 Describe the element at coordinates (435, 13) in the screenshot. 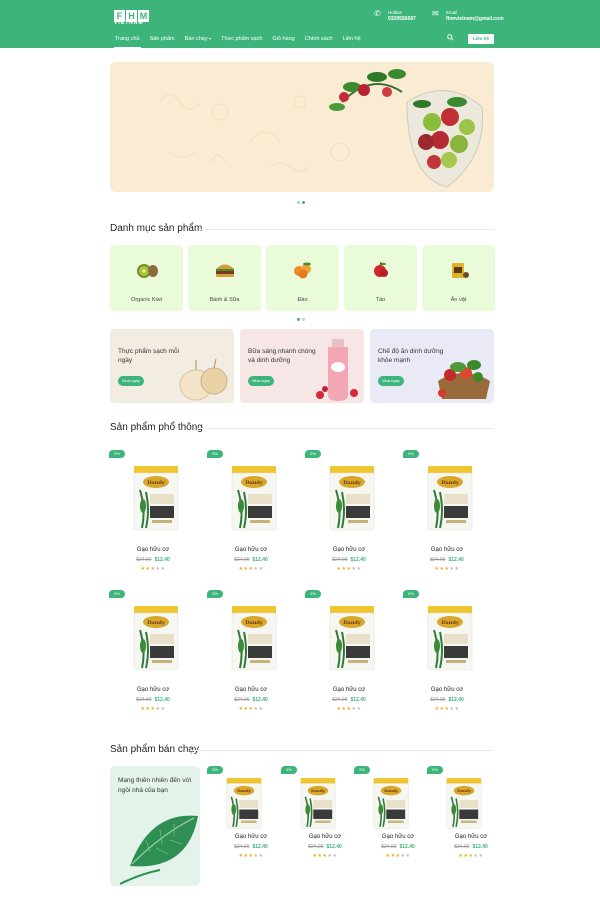

I see `mail-icon: ✉` at that location.